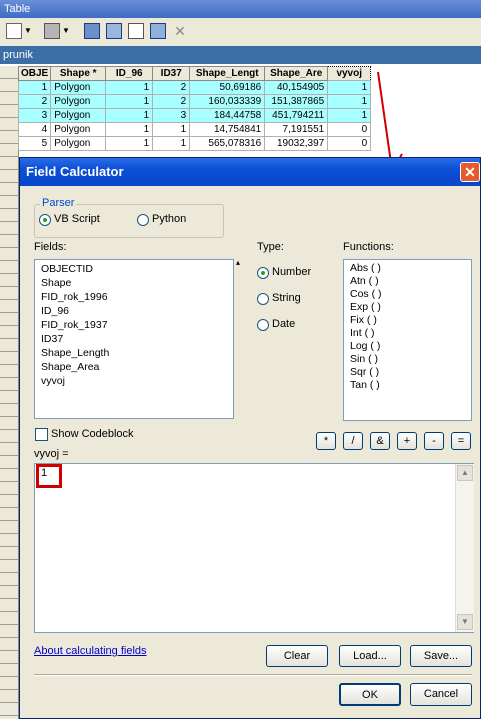 The image size is (481, 719). I want to click on switch-selection-icon, so click(114, 31).